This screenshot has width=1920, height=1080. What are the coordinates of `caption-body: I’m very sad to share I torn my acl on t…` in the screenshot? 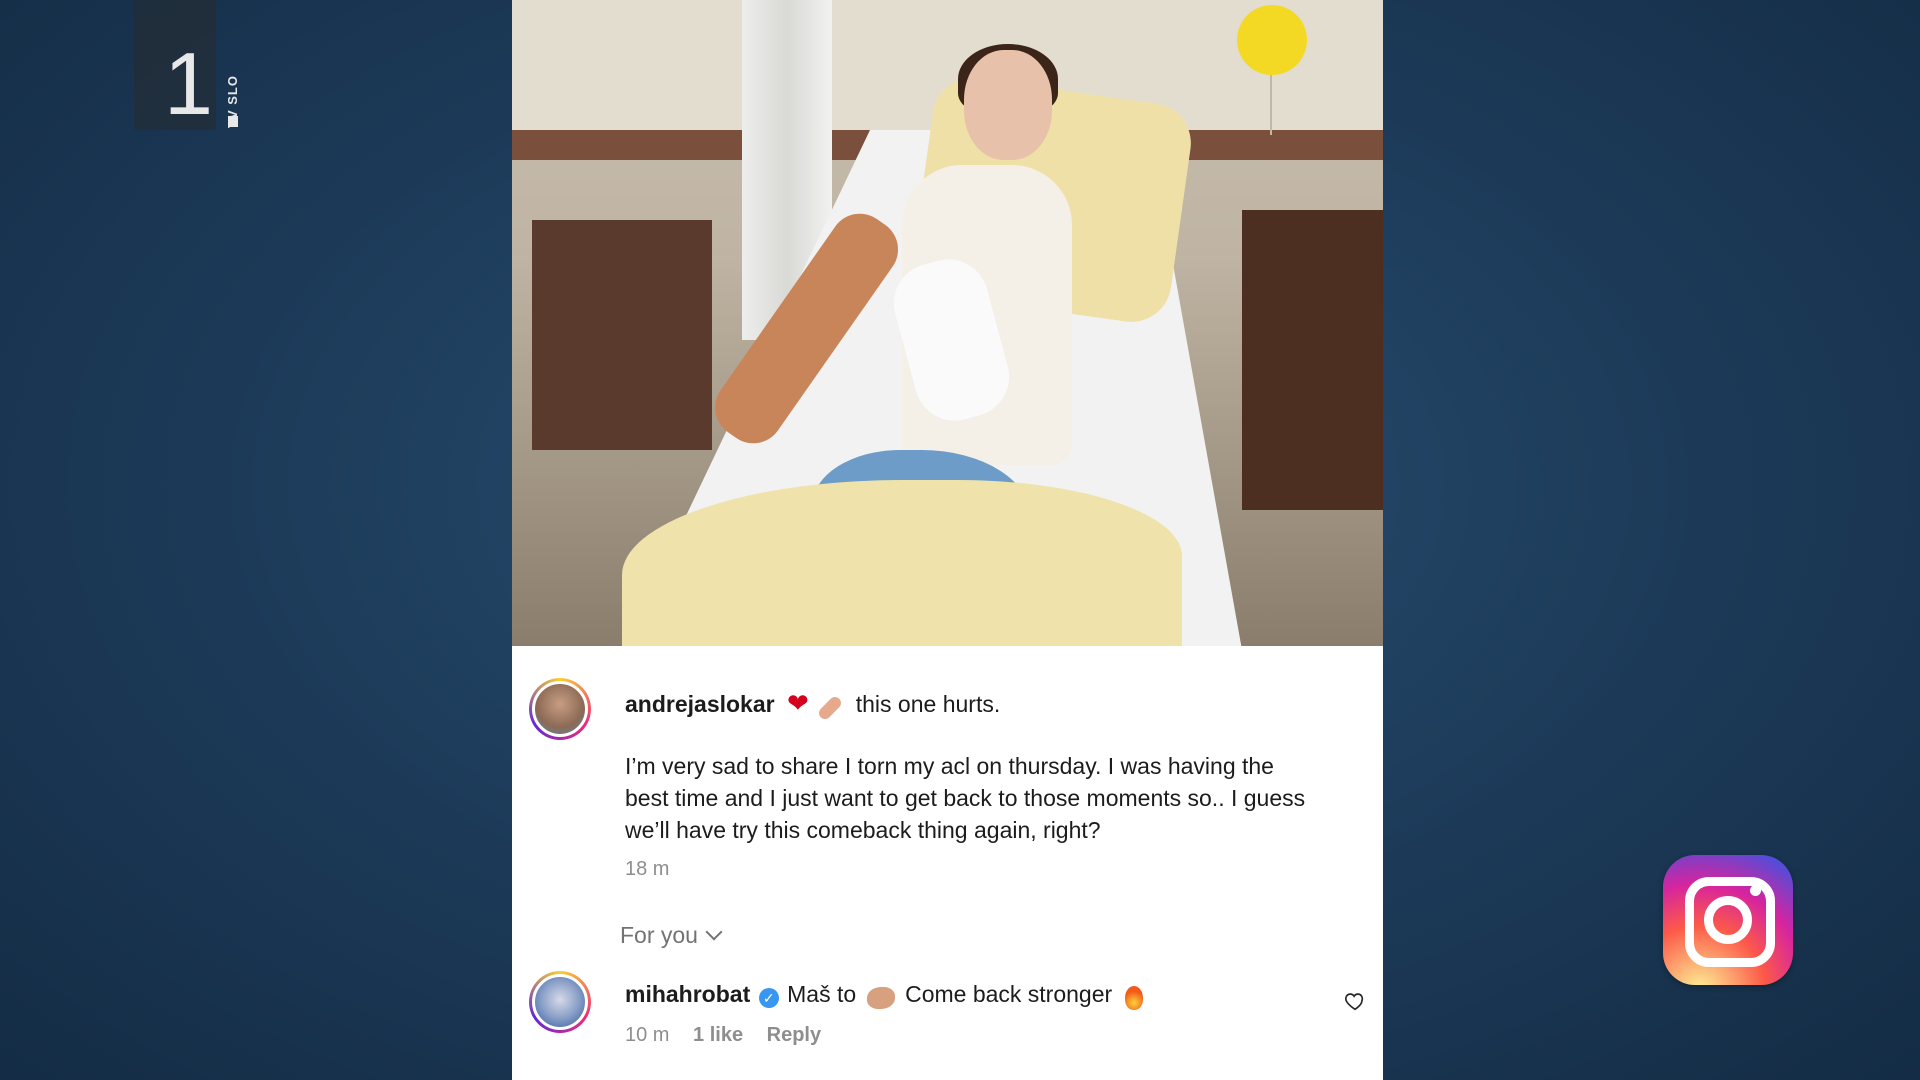 It's located at (995, 798).